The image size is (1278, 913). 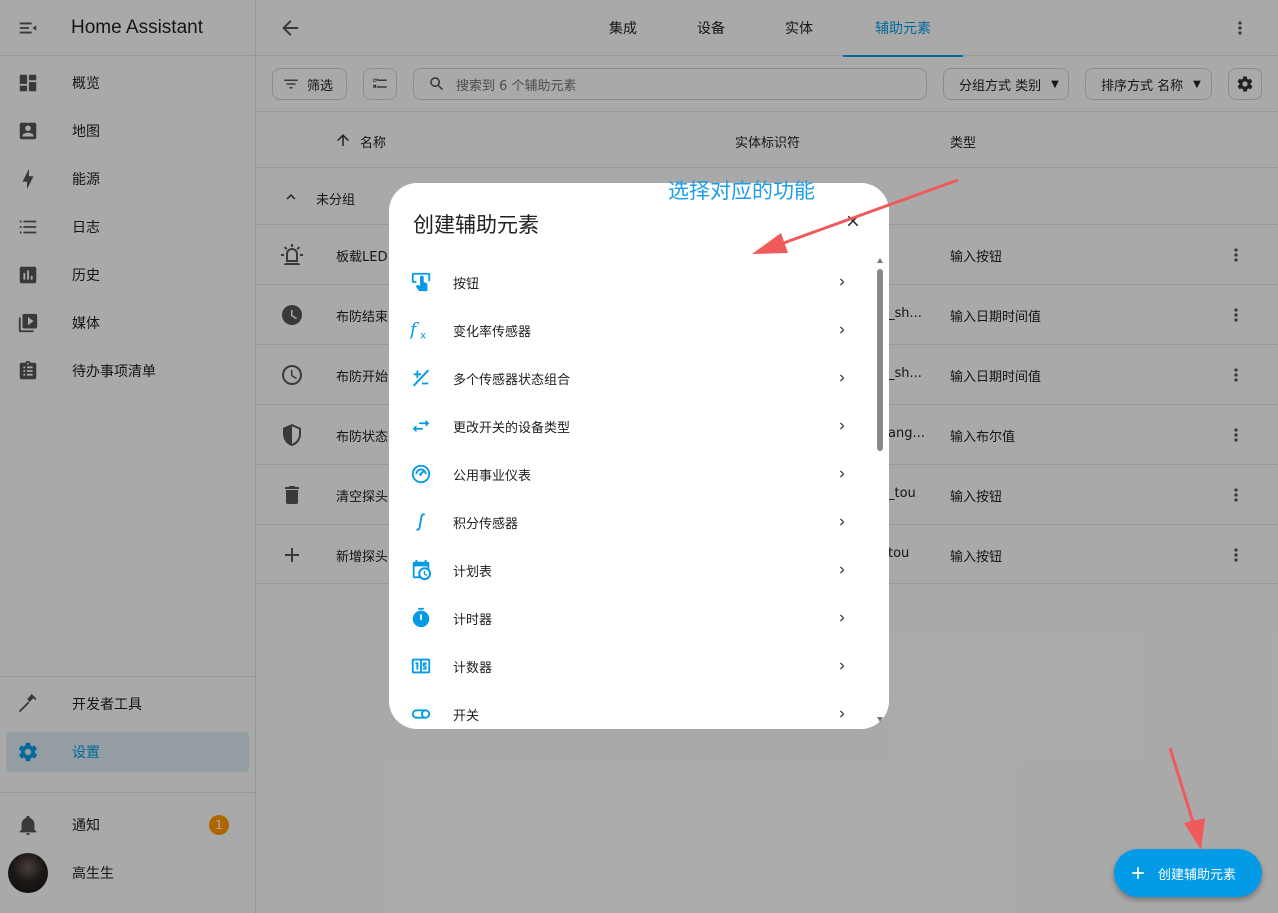 What do you see at coordinates (492, 476) in the screenshot?
I see `helper-item-label: 公用事业仪表` at bounding box center [492, 476].